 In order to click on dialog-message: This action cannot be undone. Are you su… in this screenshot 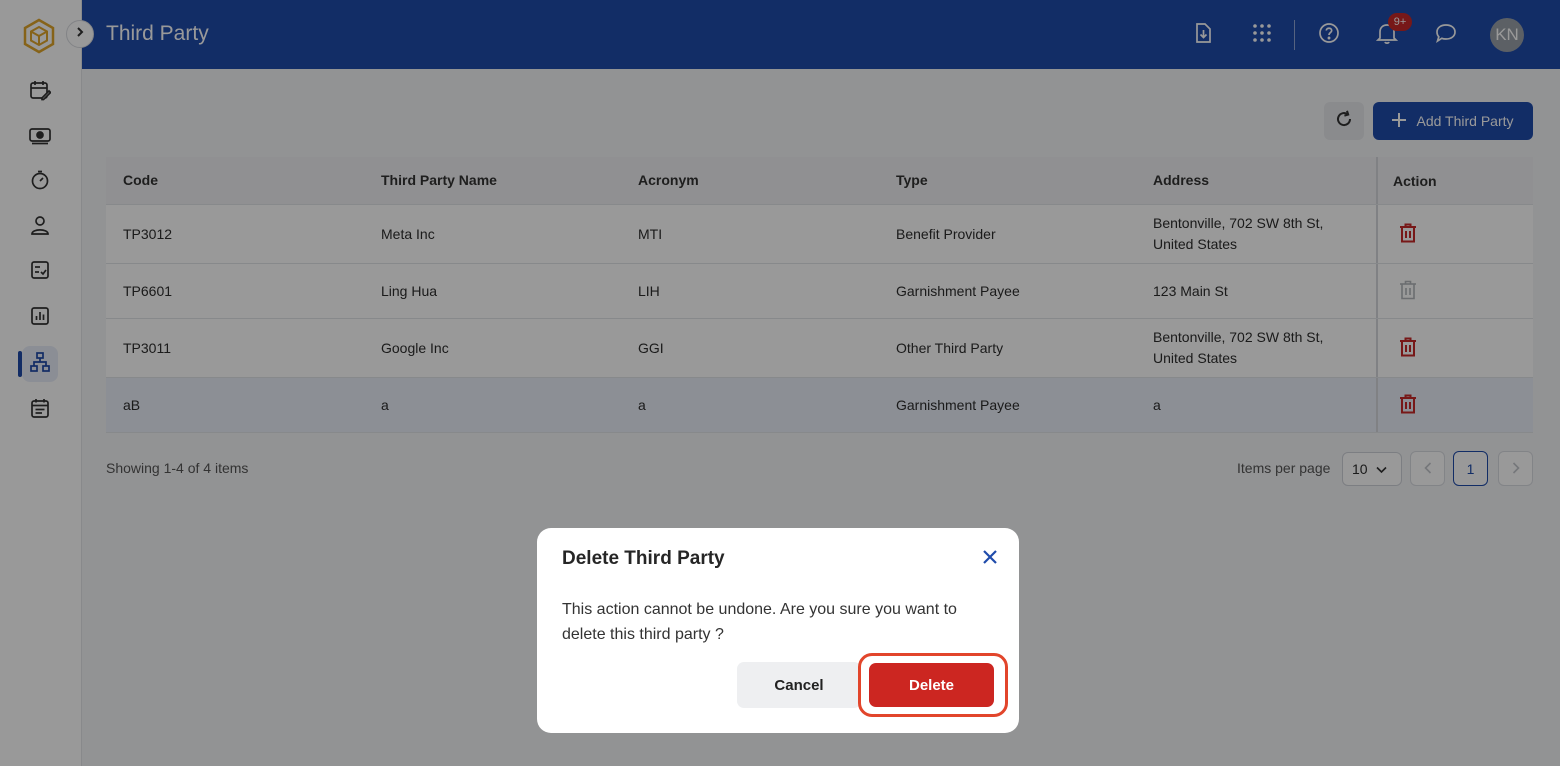, I will do `click(759, 622)`.